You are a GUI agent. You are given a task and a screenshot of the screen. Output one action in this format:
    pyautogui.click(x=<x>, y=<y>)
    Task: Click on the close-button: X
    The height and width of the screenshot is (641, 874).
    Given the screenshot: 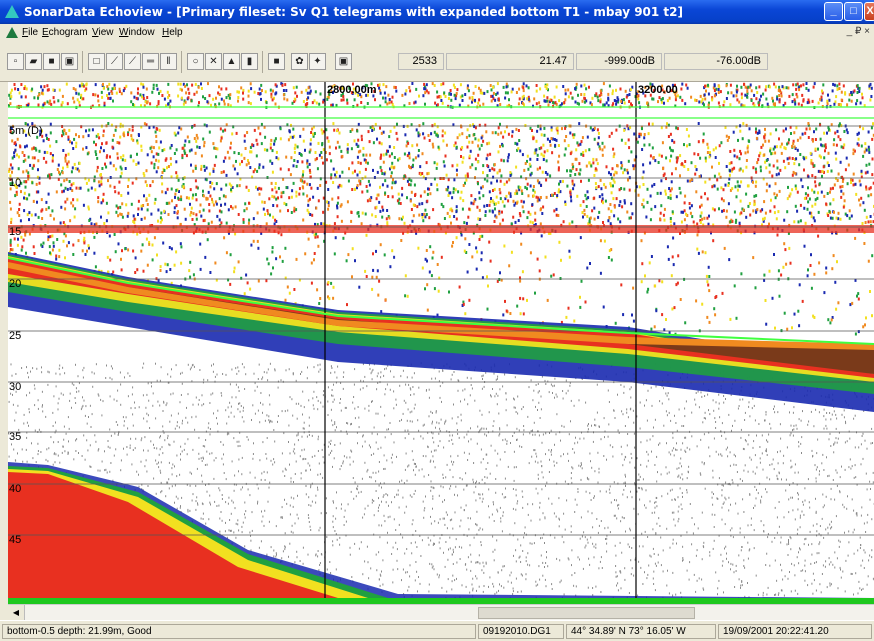 What is the action you would take?
    pyautogui.click(x=869, y=11)
    